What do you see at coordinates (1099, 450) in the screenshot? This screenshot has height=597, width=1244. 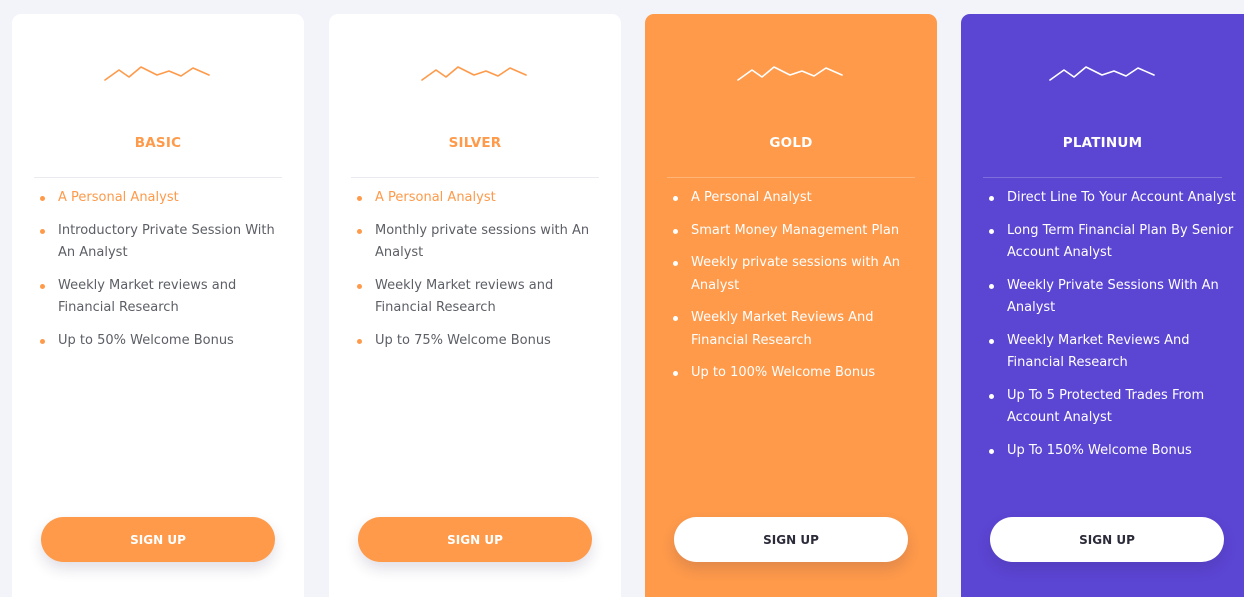 I see `feature-text: Up To 150% Welcome Bonus` at bounding box center [1099, 450].